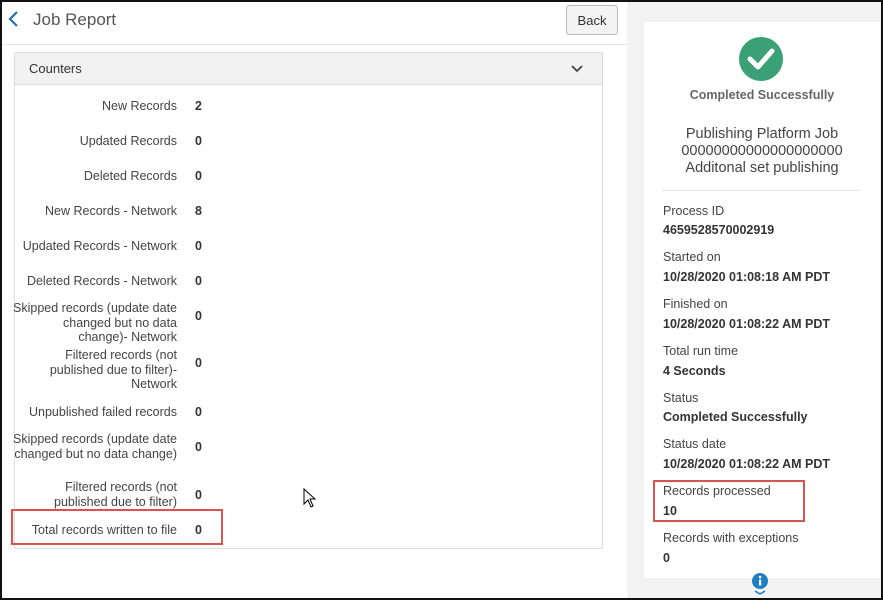 Image resolution: width=883 pixels, height=600 pixels. What do you see at coordinates (128, 141) in the screenshot?
I see `counter-label: Updated Records` at bounding box center [128, 141].